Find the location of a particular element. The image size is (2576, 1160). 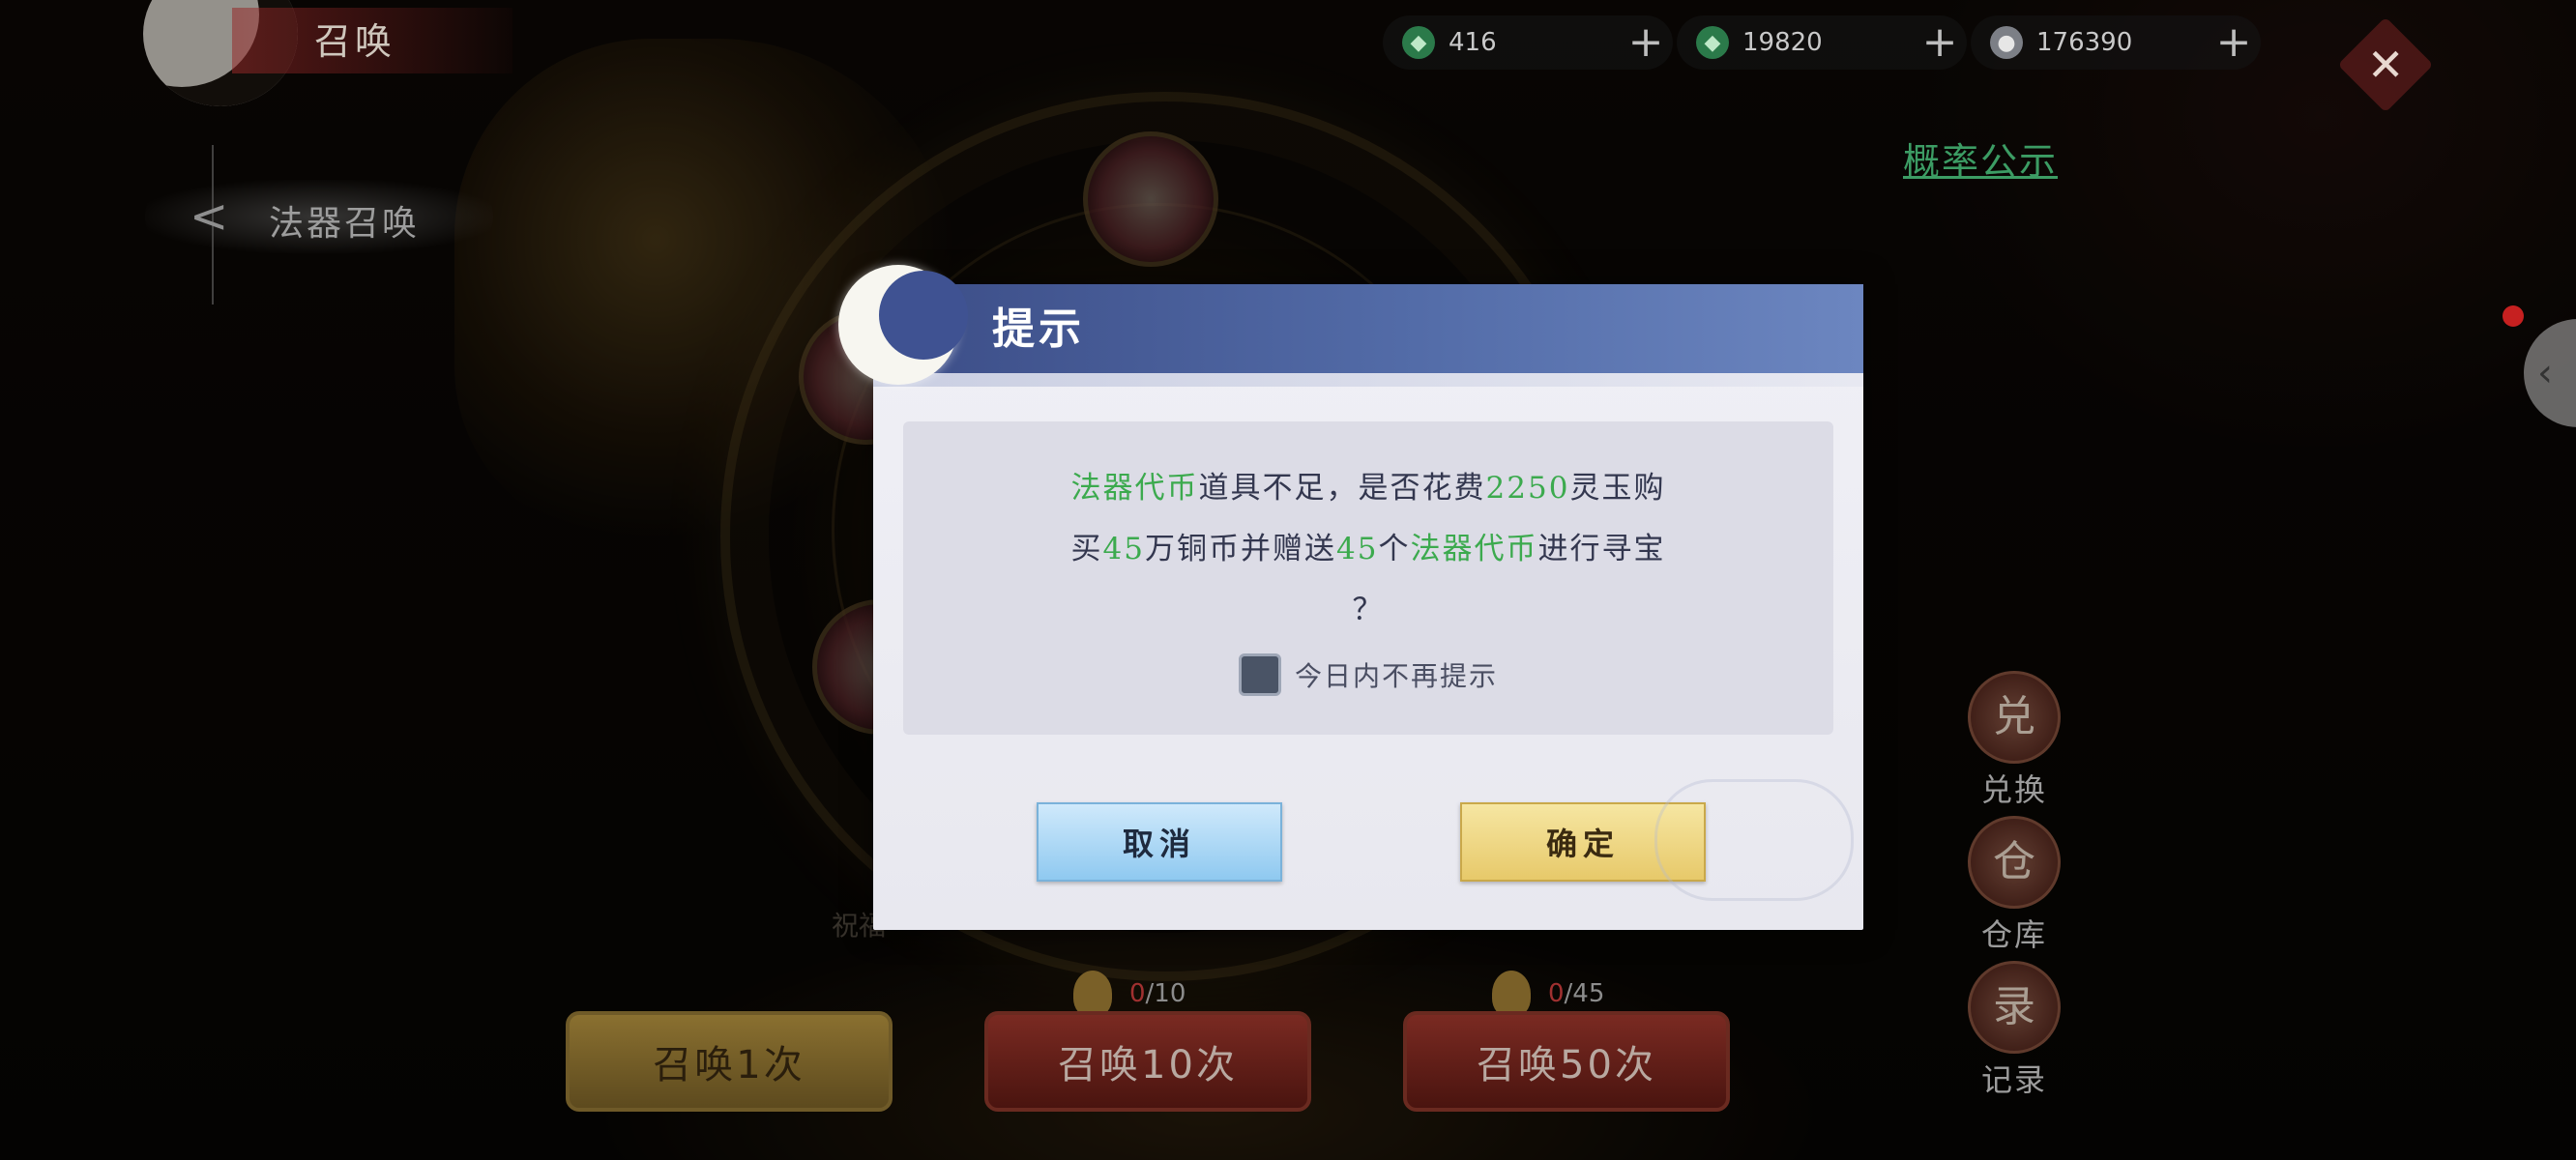

summon-ten-counter: 0 /10 is located at coordinates (1129, 994).